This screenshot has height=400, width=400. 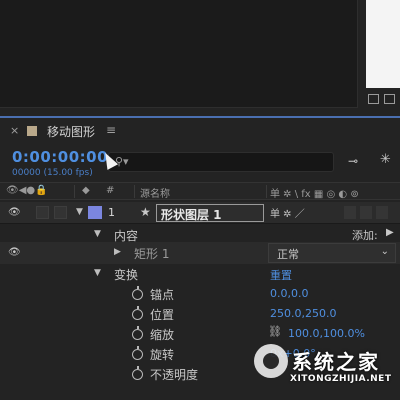 I want to click on layer-name-field: 形状图层 1, so click(x=210, y=213).